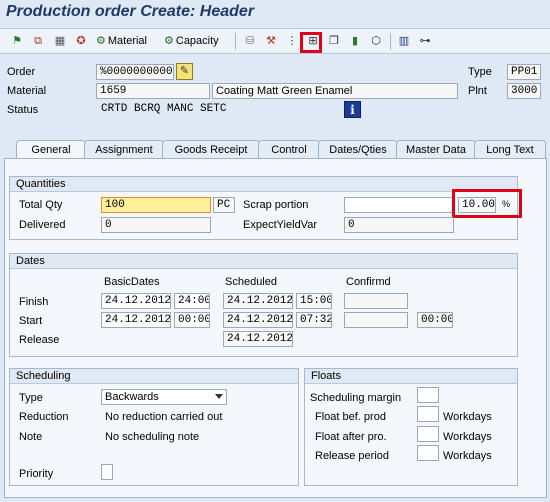  What do you see at coordinates (428, 453) in the screenshot?
I see `release-period-input` at bounding box center [428, 453].